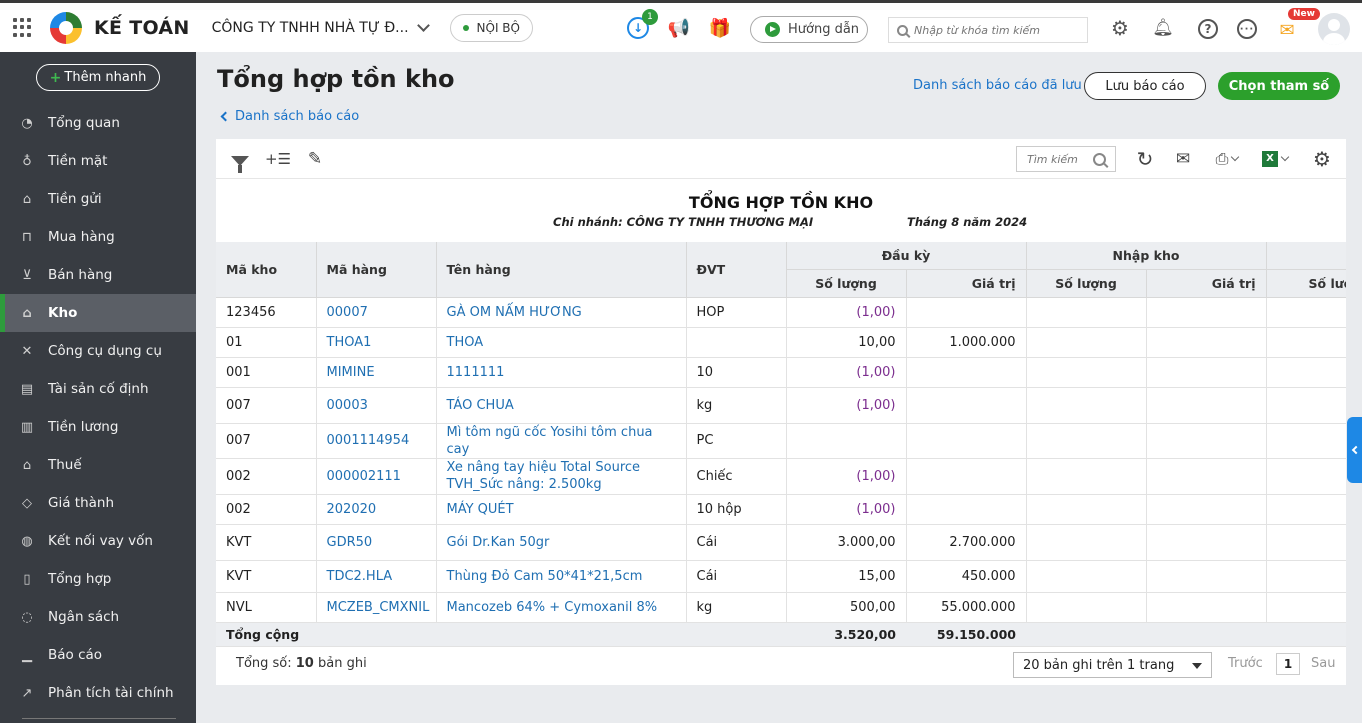  Describe the element at coordinates (772, 29) in the screenshot. I see `play-icon` at that location.